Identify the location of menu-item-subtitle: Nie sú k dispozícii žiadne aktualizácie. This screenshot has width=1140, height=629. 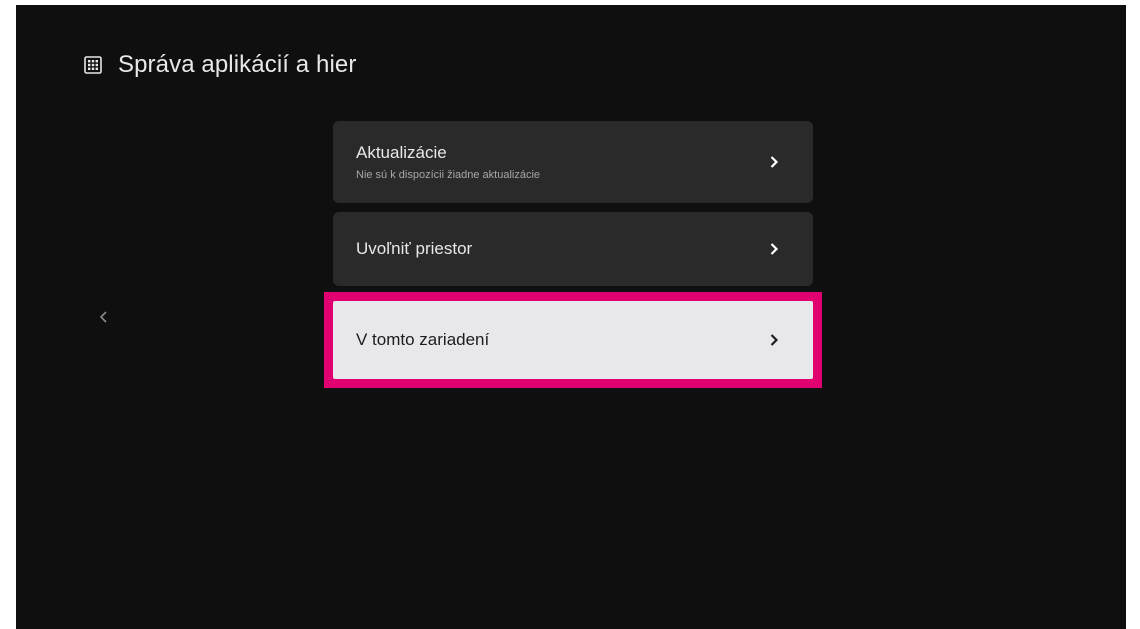
(448, 175).